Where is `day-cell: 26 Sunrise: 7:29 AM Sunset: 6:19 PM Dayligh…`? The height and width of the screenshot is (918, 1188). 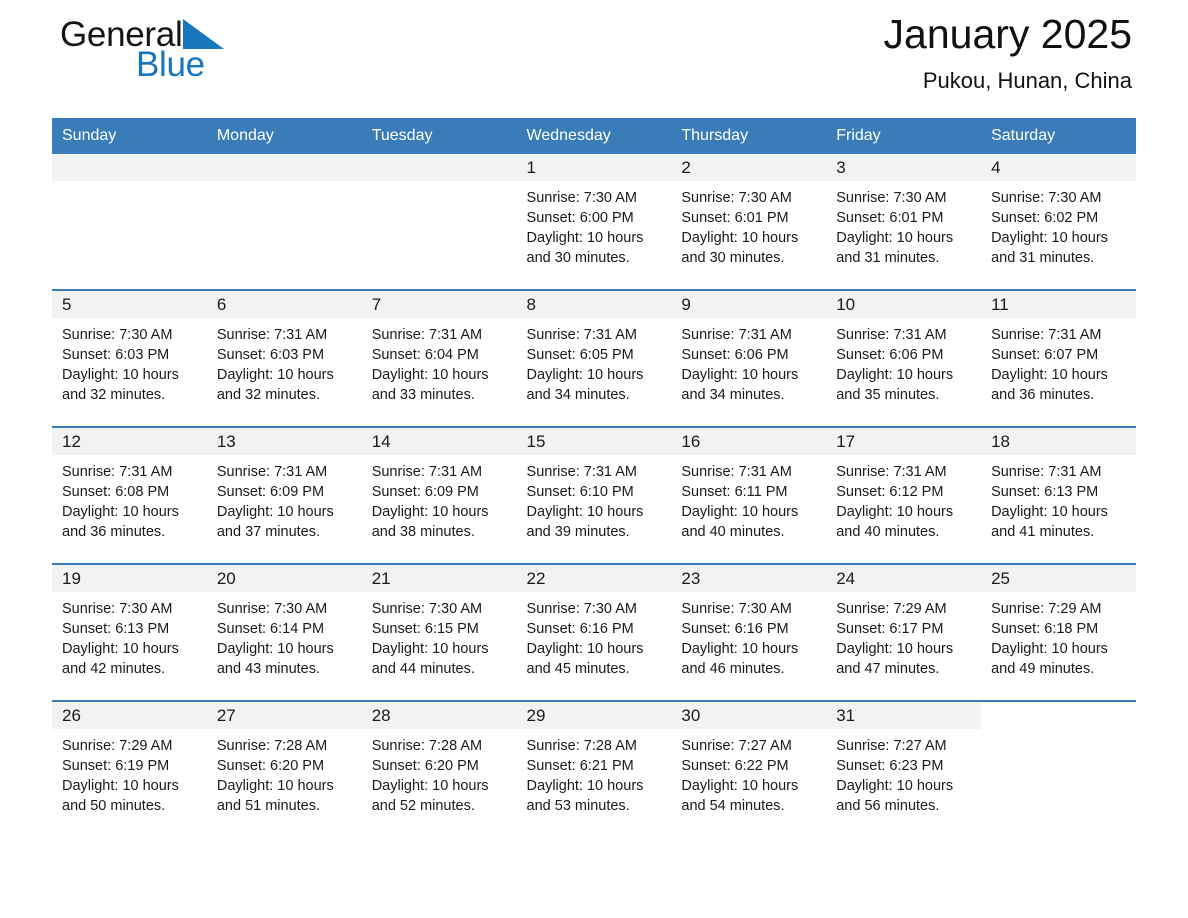 day-cell: 26 Sunrise: 7:29 AM Sunset: 6:19 PM Dayligh… is located at coordinates (129, 768).